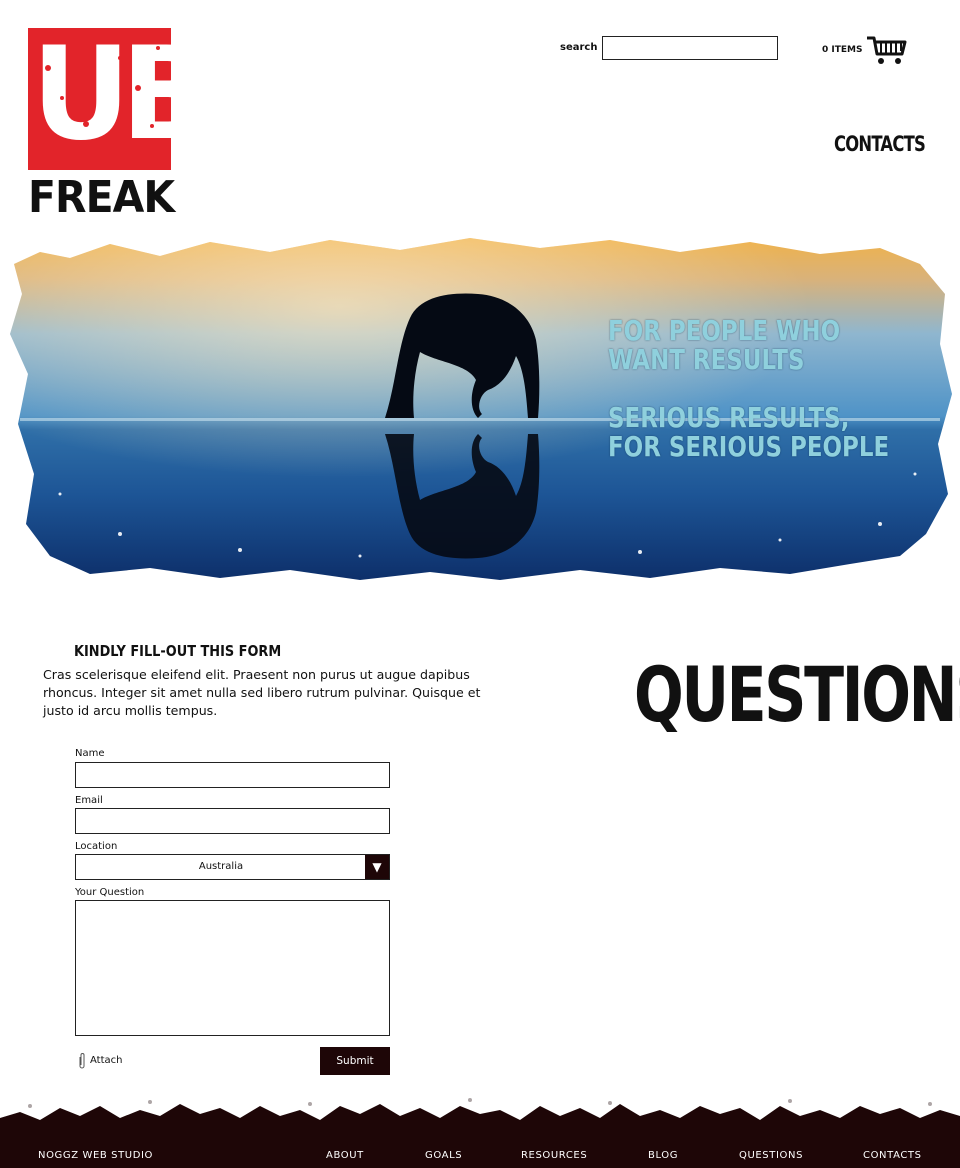 This screenshot has height=1168, width=960. Describe the element at coordinates (880, 144) in the screenshot. I see `nav-contacts: CONTACTS` at that location.